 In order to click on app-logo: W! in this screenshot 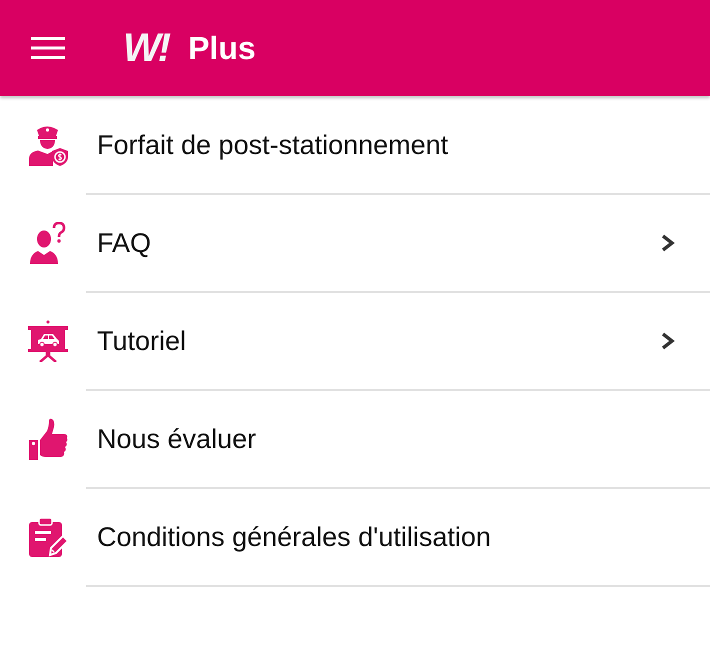, I will do `click(145, 48)`.